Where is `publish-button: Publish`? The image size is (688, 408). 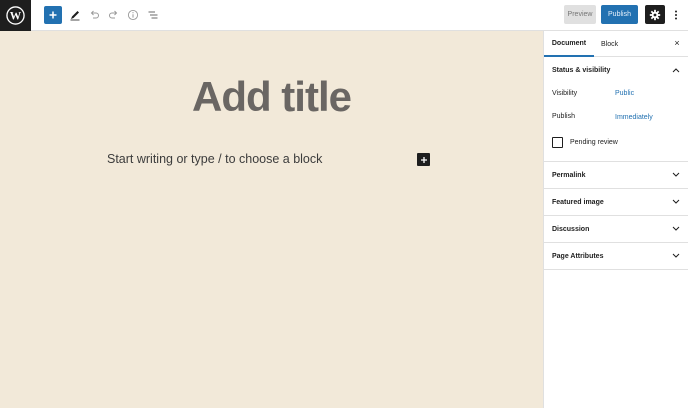 publish-button: Publish is located at coordinates (619, 14).